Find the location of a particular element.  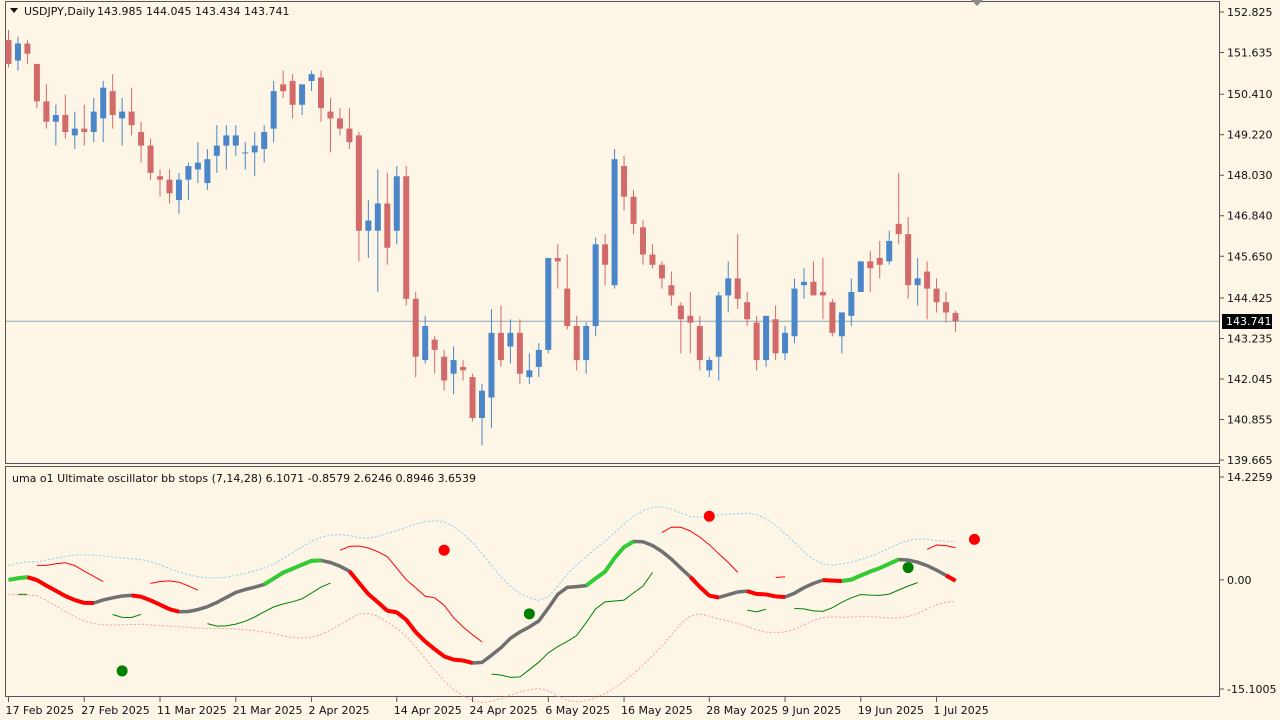

time-tick-label: 16 May 2025 is located at coordinates (657, 710).